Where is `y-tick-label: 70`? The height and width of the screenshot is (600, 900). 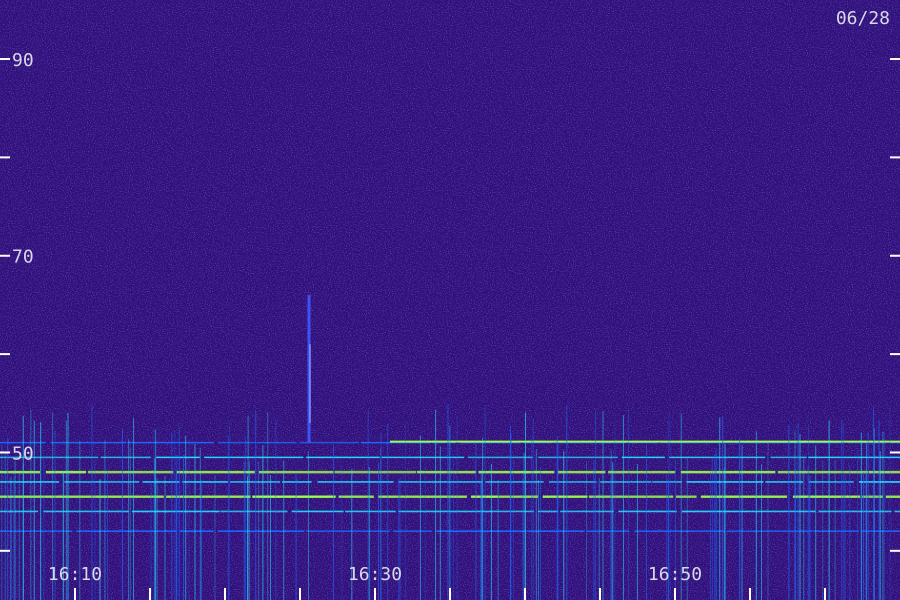 y-tick-label: 70 is located at coordinates (23, 257).